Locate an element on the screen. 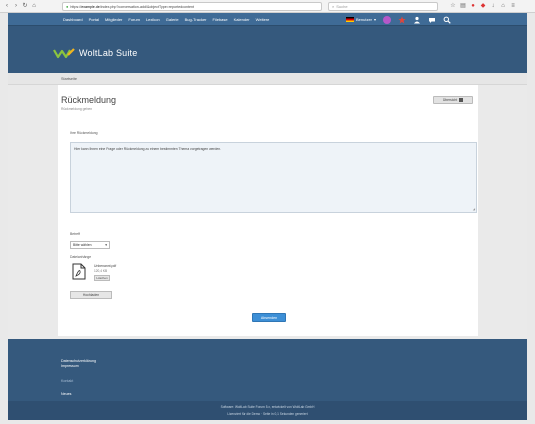 The height and width of the screenshot is (424, 535). reason-value: Bitte wählen is located at coordinates (82, 245).